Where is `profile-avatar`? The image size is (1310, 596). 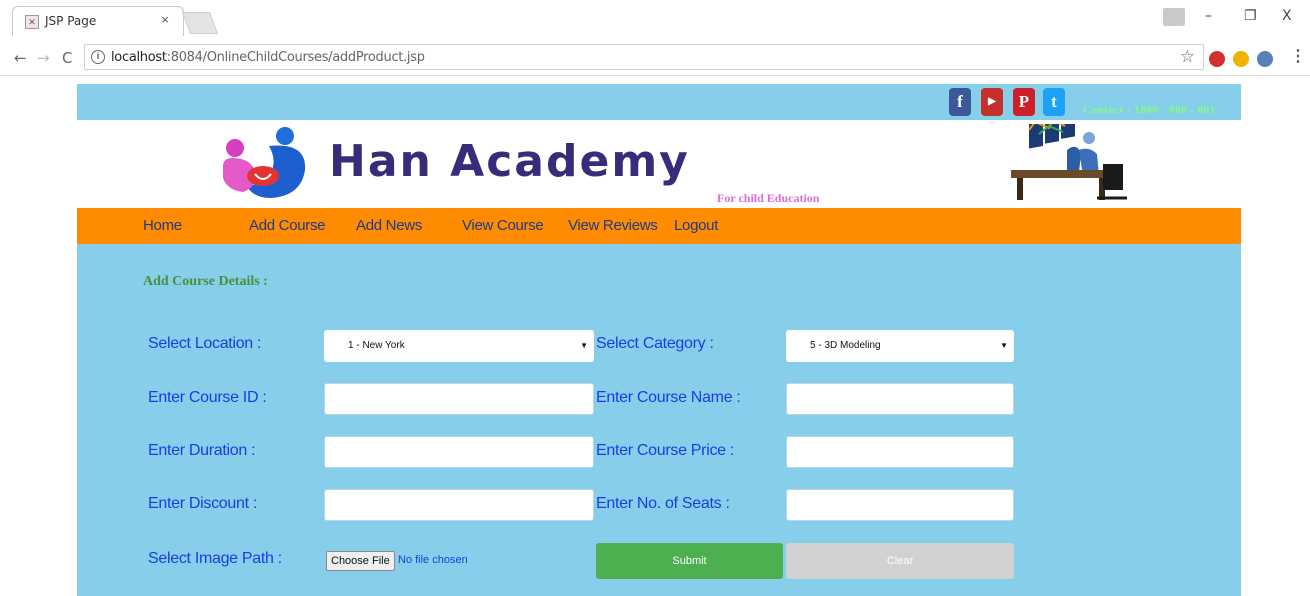
profile-avatar is located at coordinates (1174, 17).